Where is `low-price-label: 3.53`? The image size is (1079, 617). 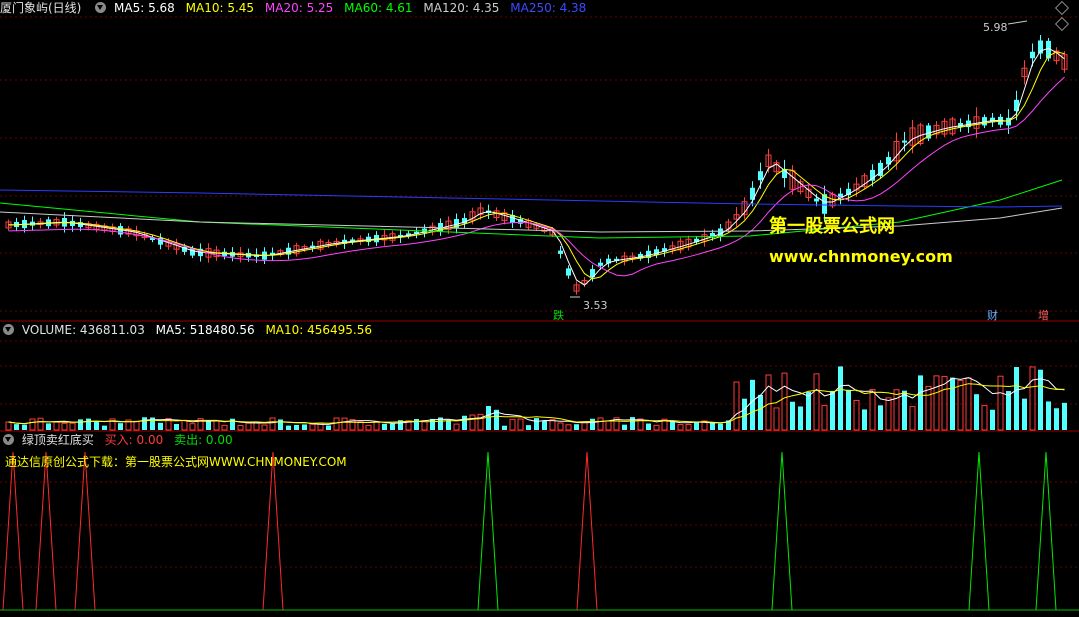 low-price-label: 3.53 is located at coordinates (595, 305).